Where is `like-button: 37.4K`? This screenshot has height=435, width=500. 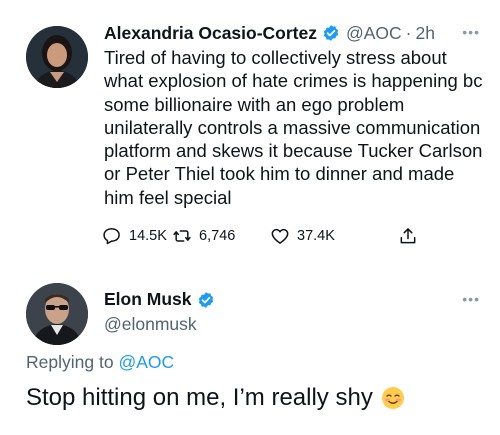 like-button: 37.4K is located at coordinates (302, 236).